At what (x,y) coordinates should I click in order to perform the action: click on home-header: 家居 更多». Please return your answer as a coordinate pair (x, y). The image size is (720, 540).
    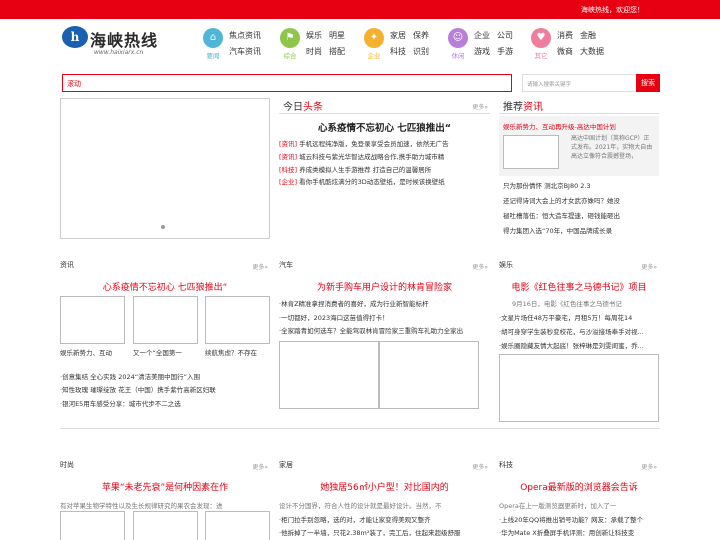
    Looking at the image, I should click on (384, 465).